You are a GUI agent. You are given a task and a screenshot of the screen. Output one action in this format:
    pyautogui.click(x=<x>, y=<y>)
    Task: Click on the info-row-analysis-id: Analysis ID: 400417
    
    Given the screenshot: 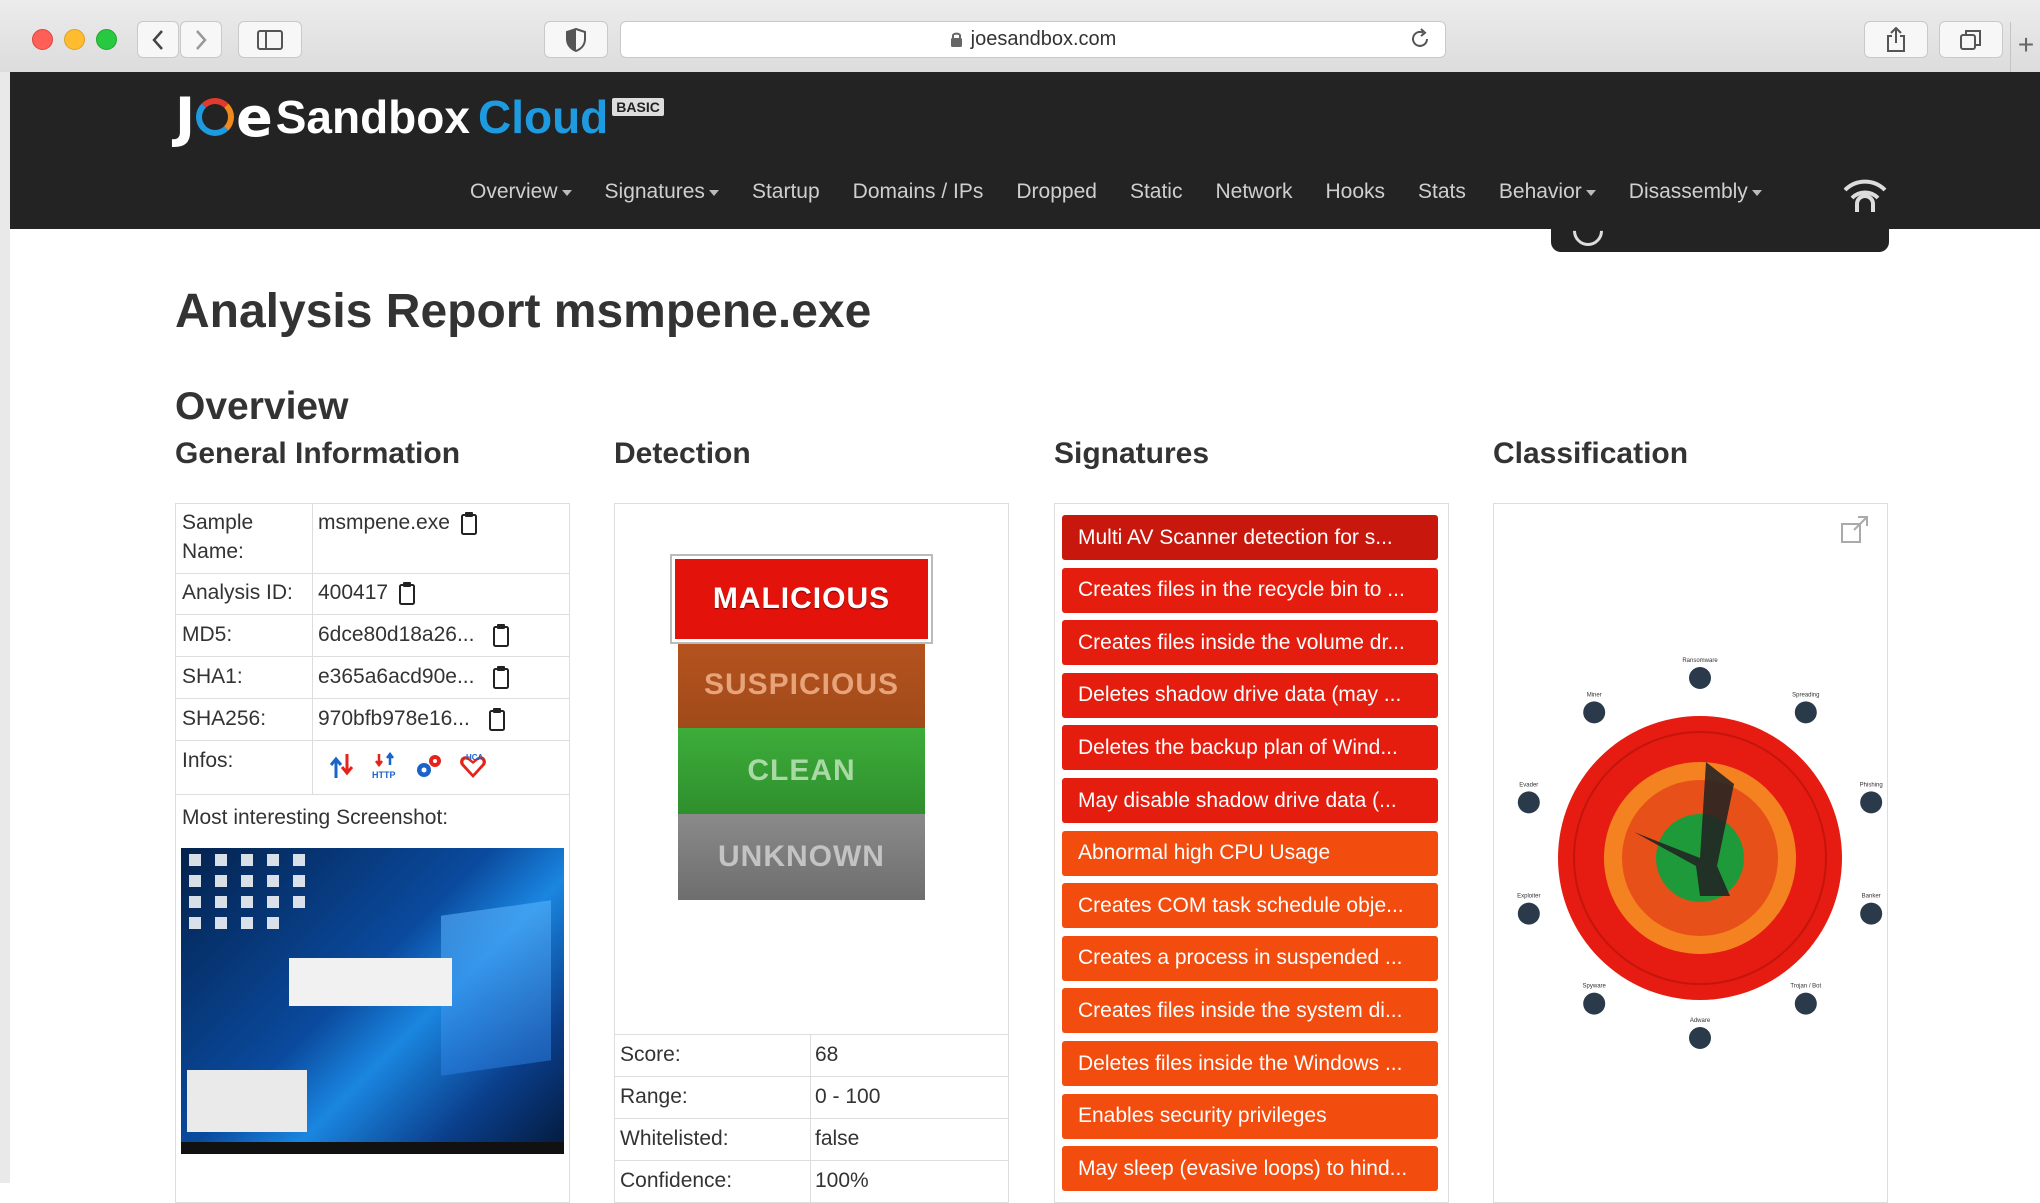 What is the action you would take?
    pyautogui.click(x=373, y=594)
    